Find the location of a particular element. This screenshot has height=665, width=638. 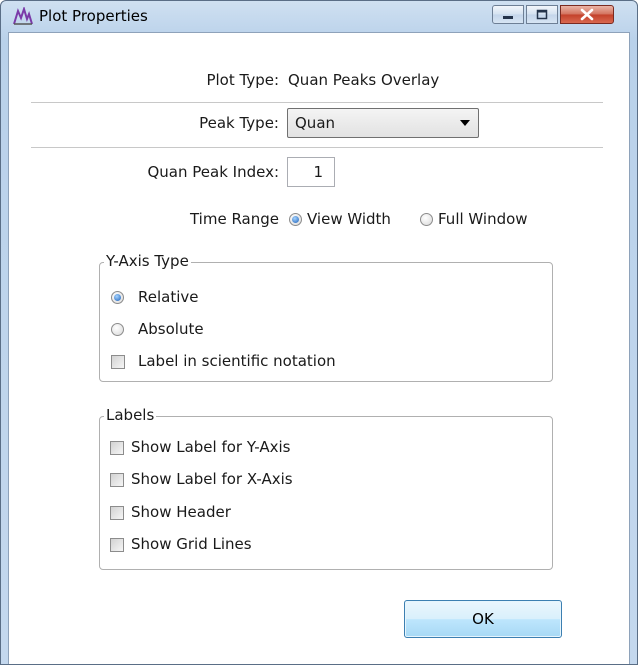

show-header-checkbox is located at coordinates (117, 513).